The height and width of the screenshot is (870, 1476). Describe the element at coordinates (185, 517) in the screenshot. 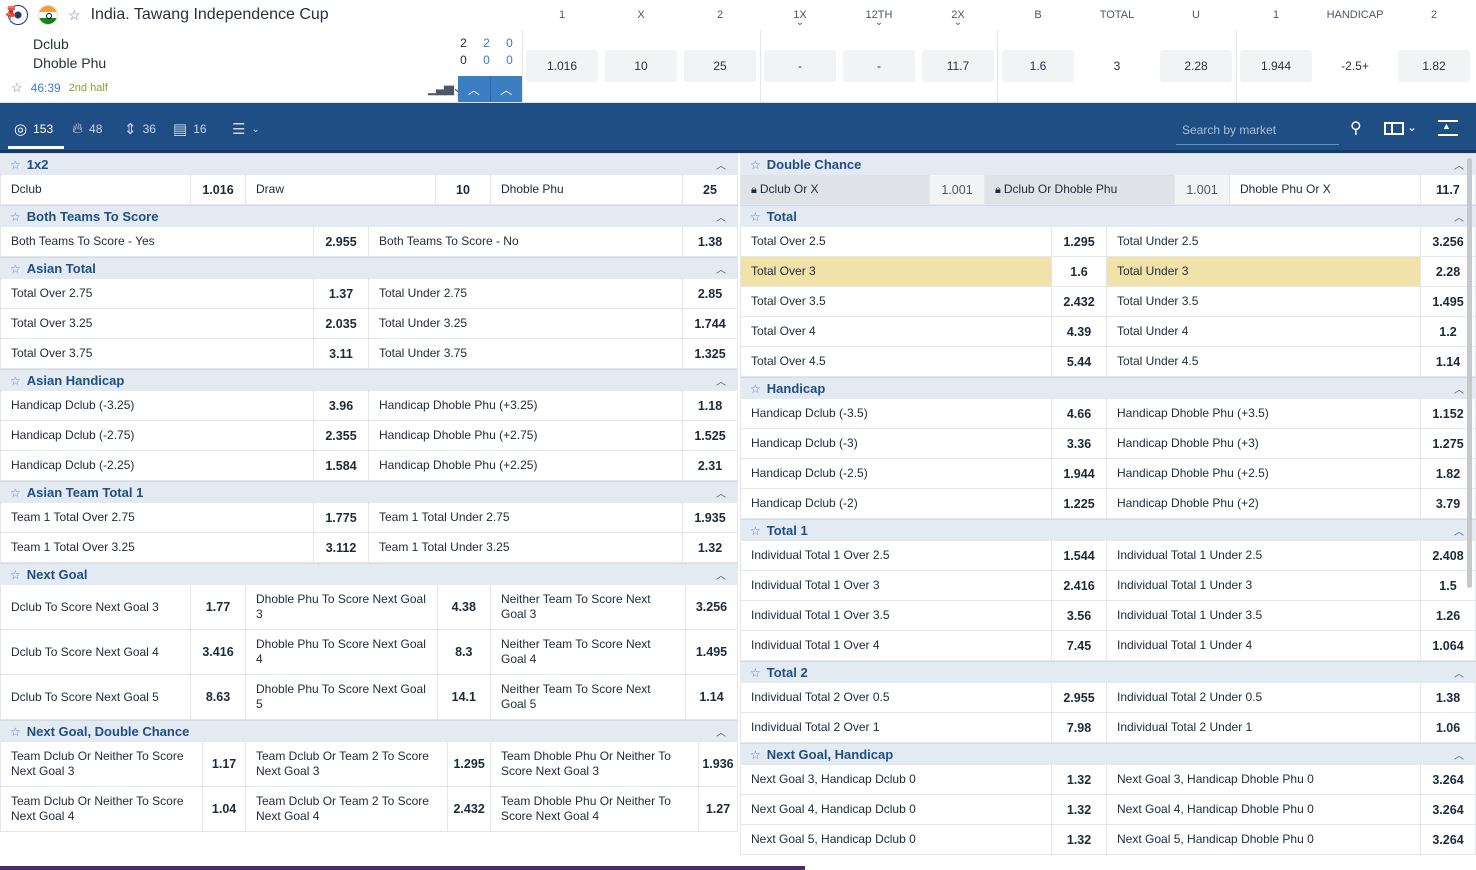

I see `bet-outcome: Team 1 Total Over 2.75 1.775` at that location.